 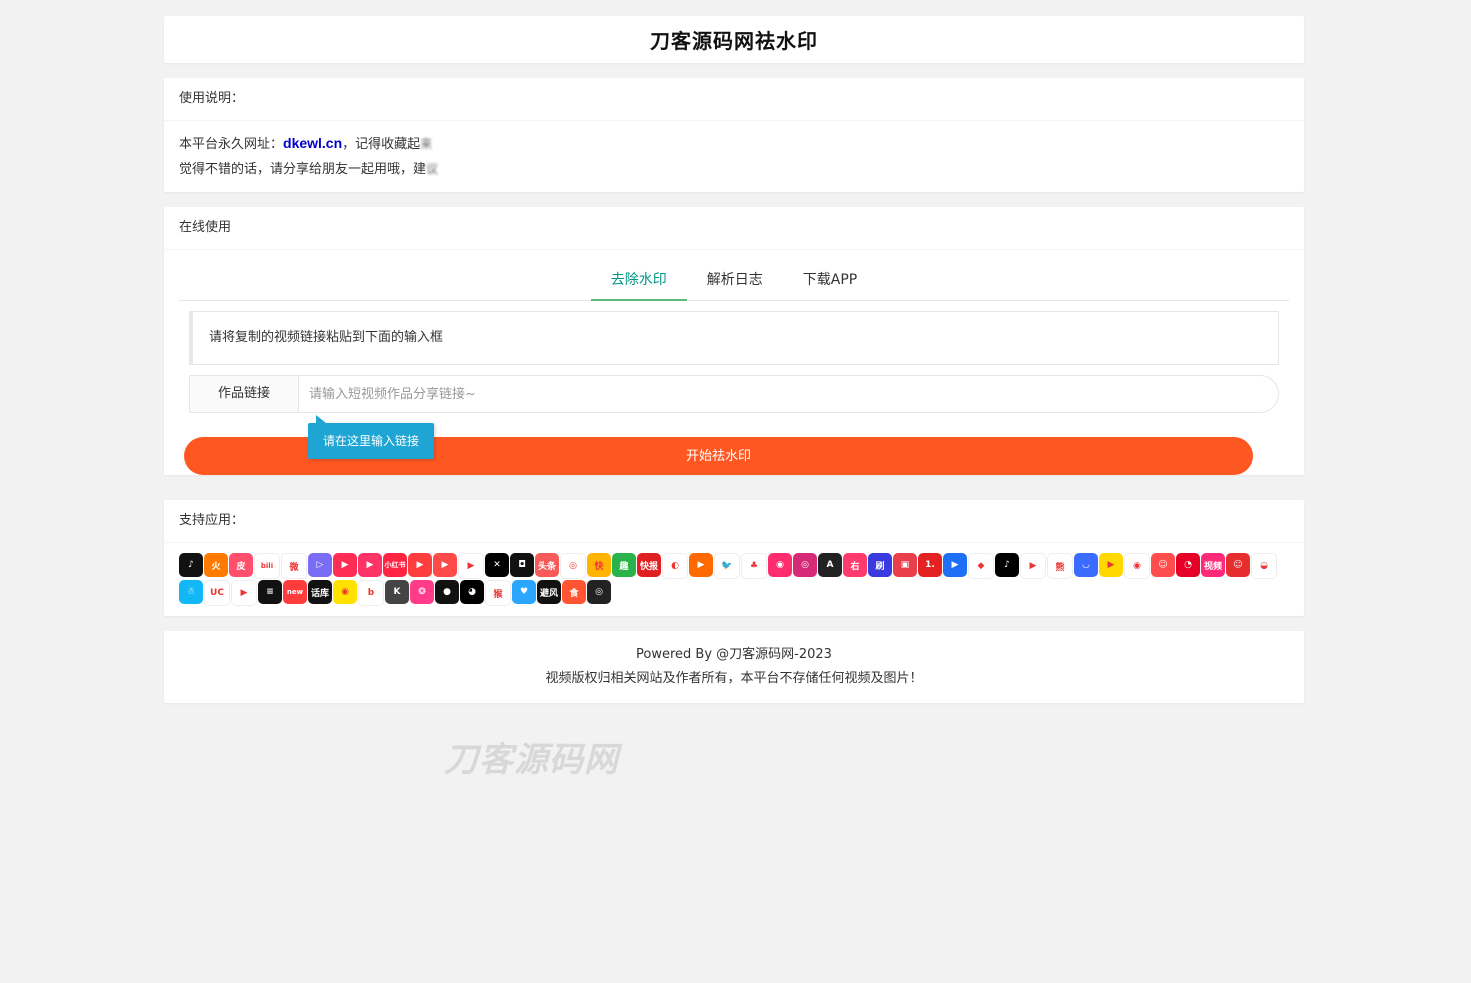 I want to click on yidian-icon: 1., so click(x=930, y=565).